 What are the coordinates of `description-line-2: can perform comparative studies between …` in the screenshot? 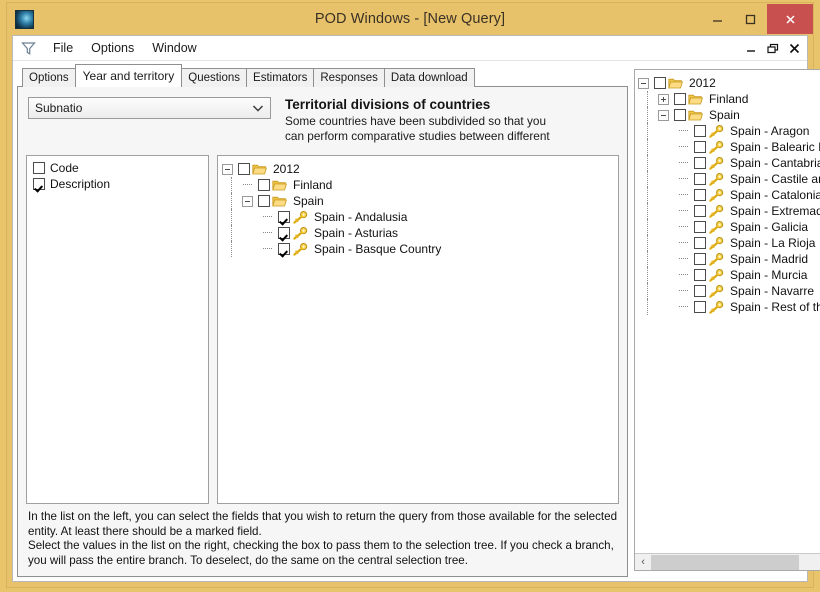 It's located at (417, 136).